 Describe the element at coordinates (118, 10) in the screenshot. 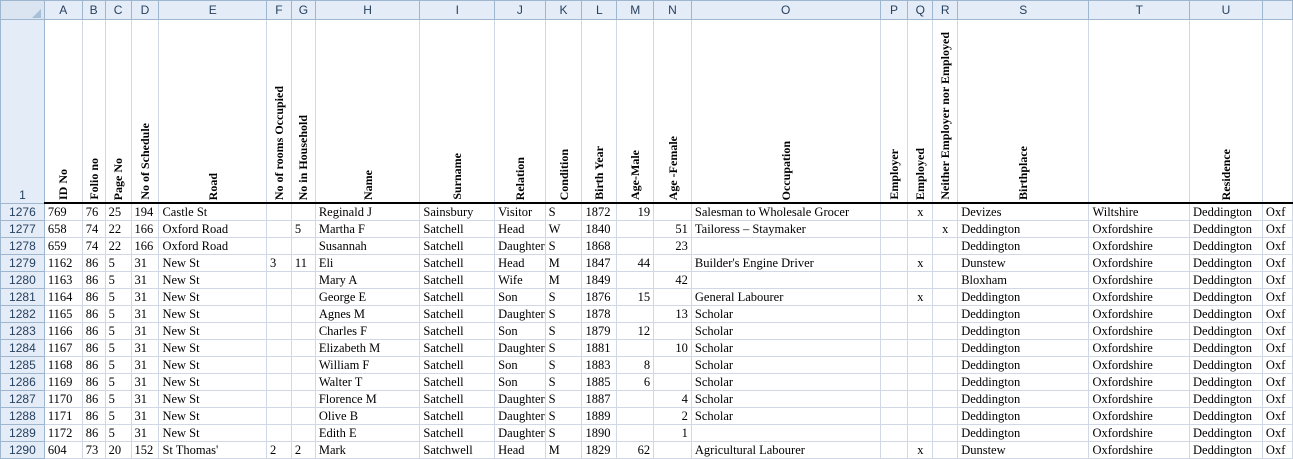

I see `column-header: C` at that location.